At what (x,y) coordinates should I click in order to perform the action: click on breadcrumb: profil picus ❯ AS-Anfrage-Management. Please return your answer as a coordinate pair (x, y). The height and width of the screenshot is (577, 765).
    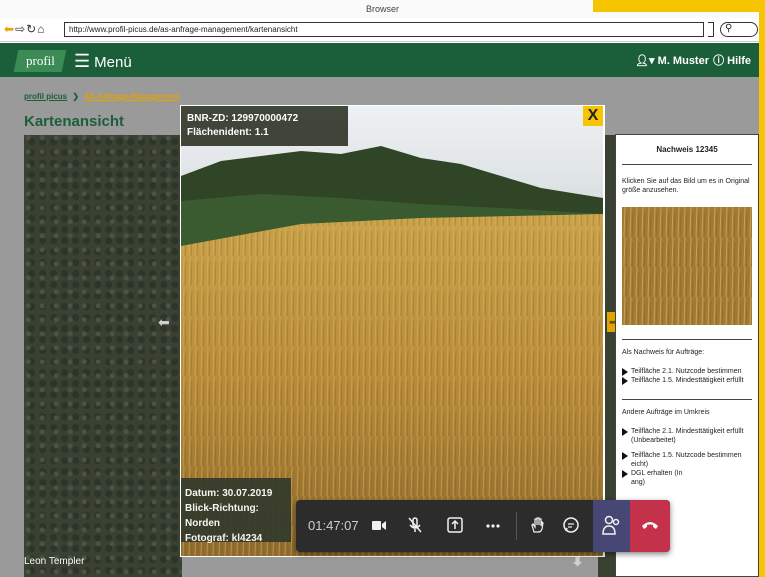
    Looking at the image, I should click on (102, 97).